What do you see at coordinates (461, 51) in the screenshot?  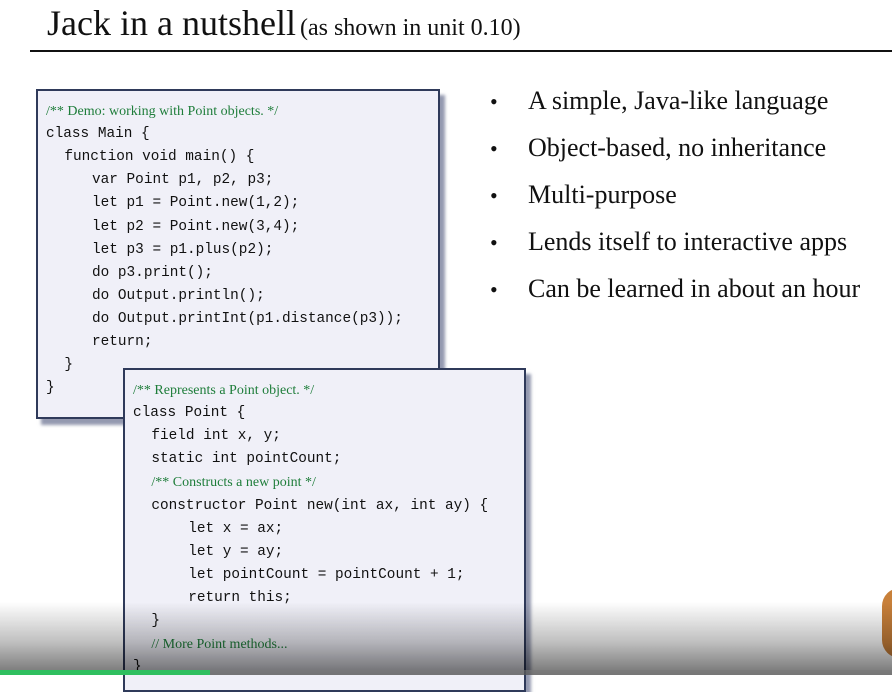 I see `title-underline` at bounding box center [461, 51].